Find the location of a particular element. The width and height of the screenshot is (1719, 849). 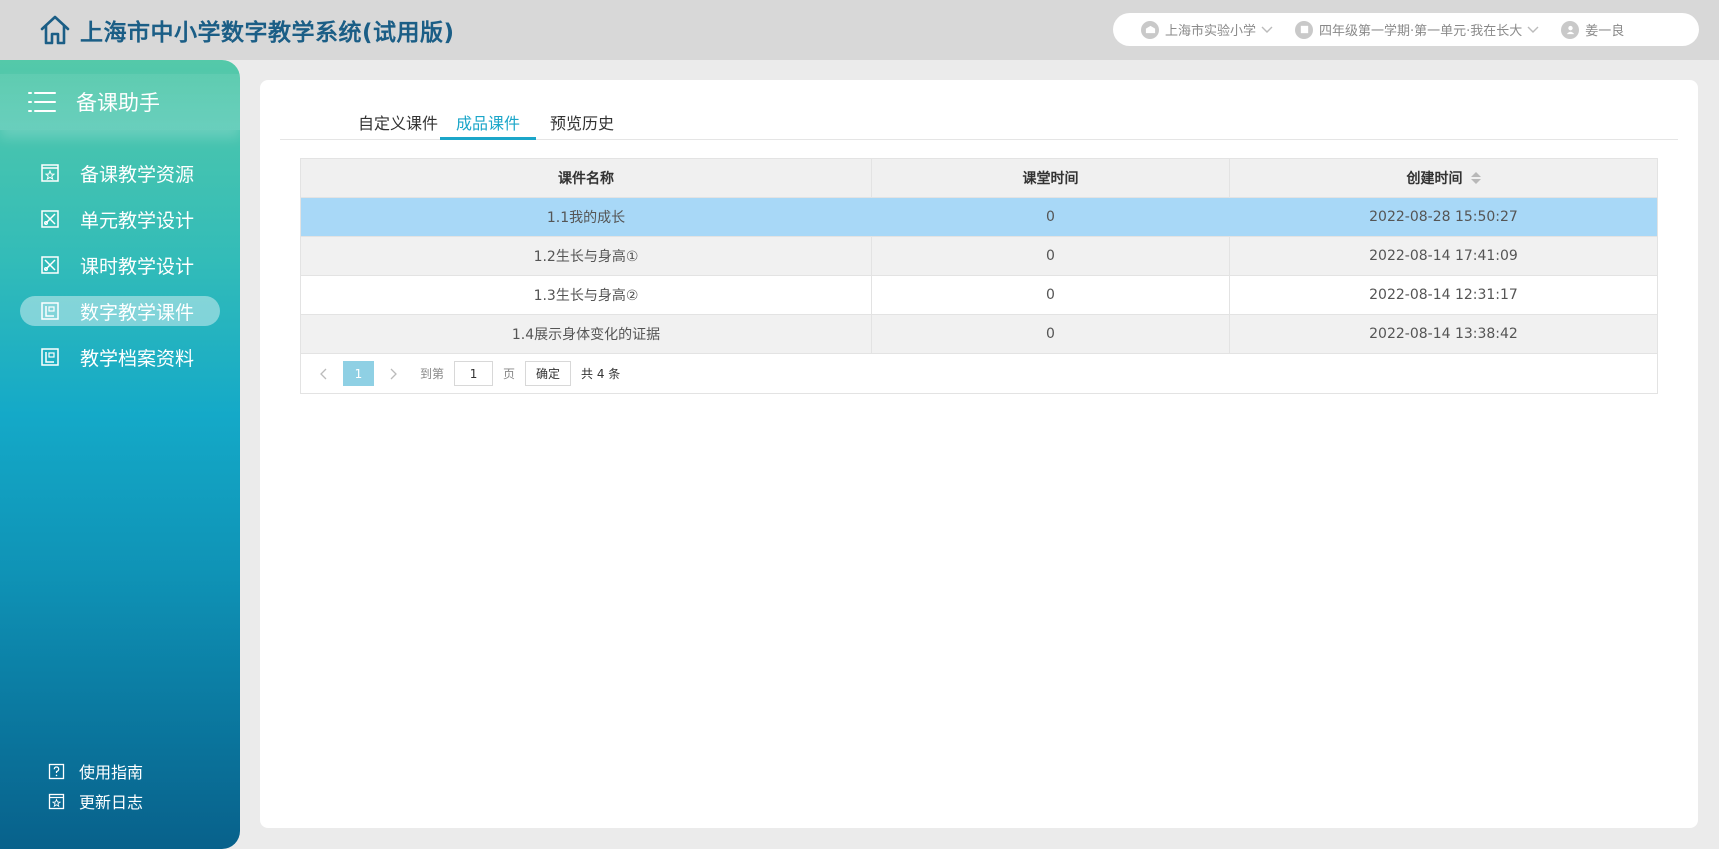

column-header-duration: 课堂时间 is located at coordinates (1051, 178).